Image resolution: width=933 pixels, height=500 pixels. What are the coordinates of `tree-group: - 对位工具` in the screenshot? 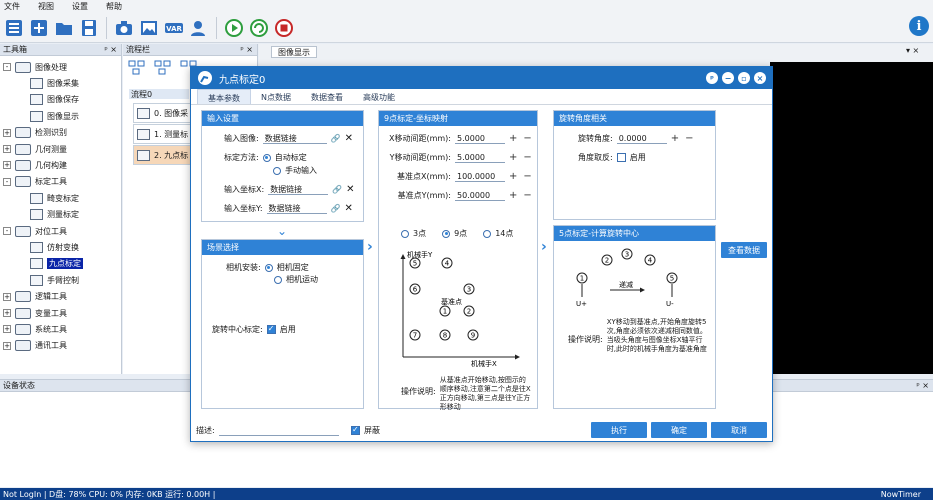 It's located at (35, 231).